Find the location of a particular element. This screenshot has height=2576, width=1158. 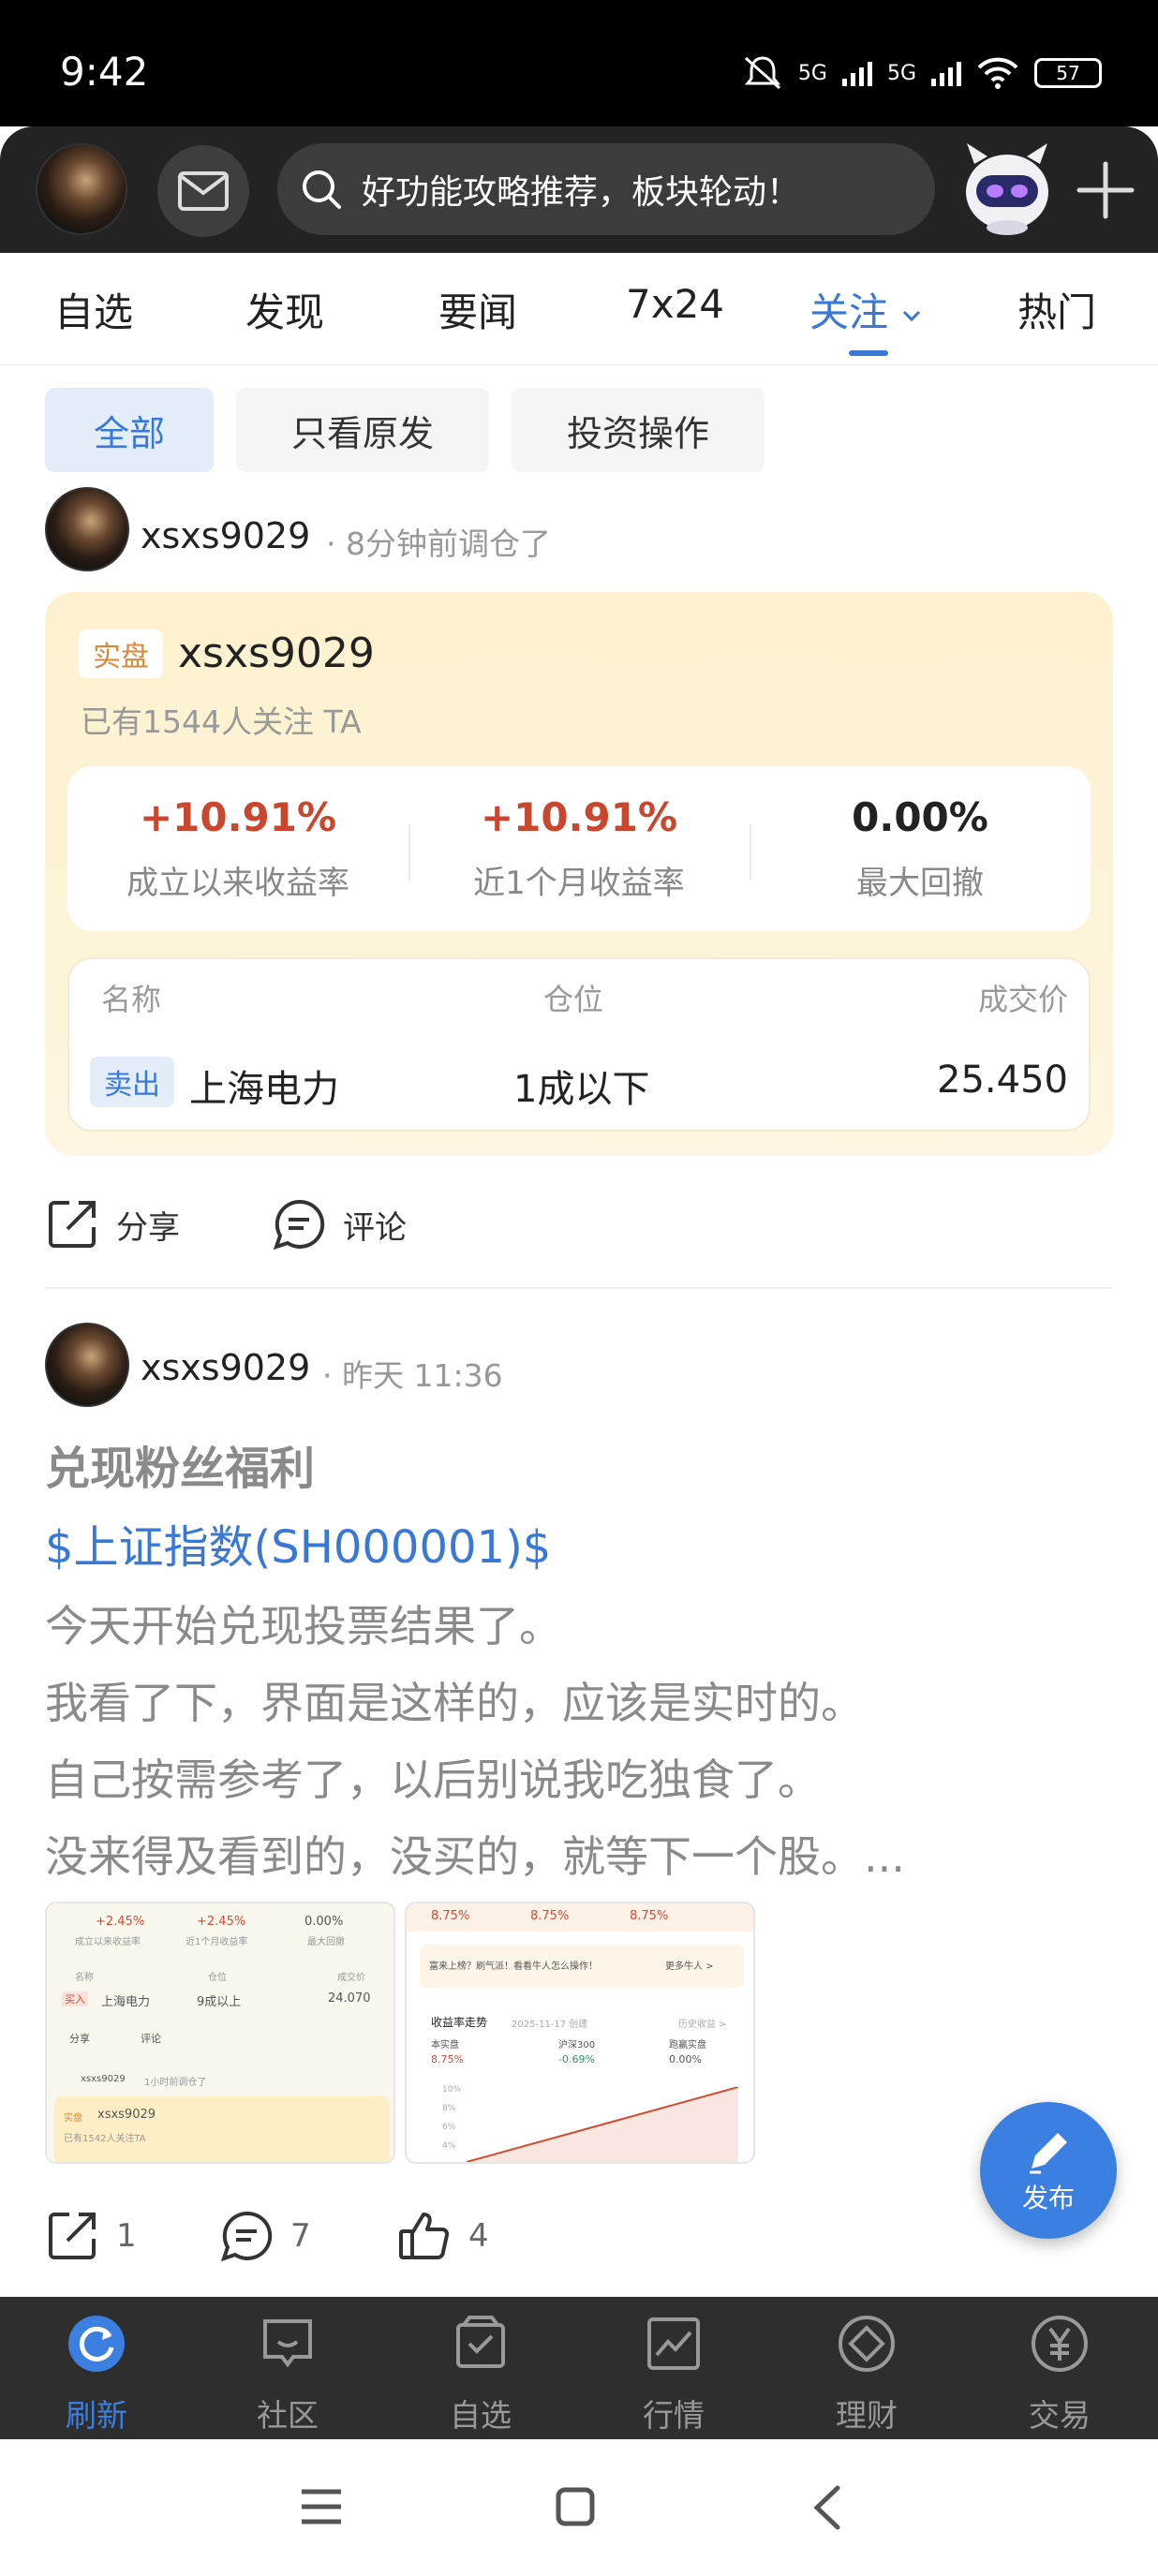

post2-like-button: 4 is located at coordinates (443, 2236).